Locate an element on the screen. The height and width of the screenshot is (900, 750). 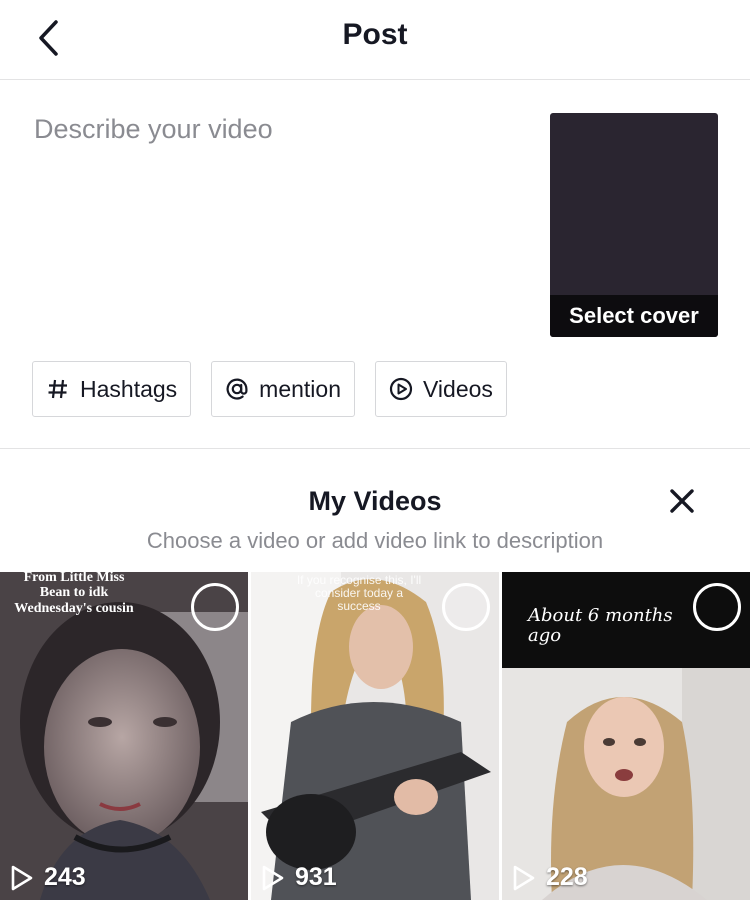
close-button is located at coordinates (682, 501).